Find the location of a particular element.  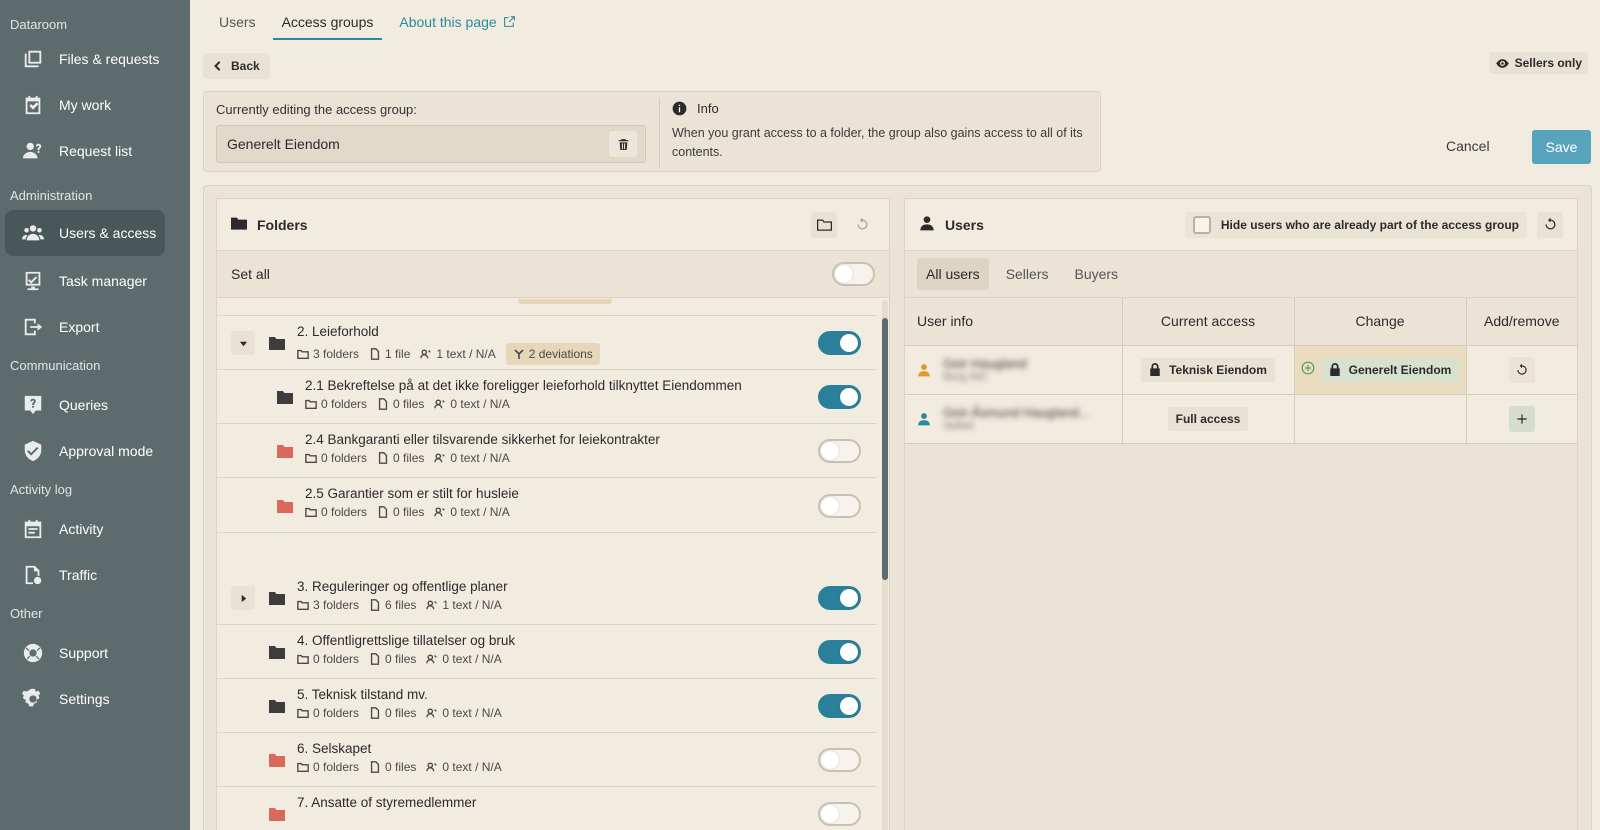

add-user-button is located at coordinates (1521, 418).